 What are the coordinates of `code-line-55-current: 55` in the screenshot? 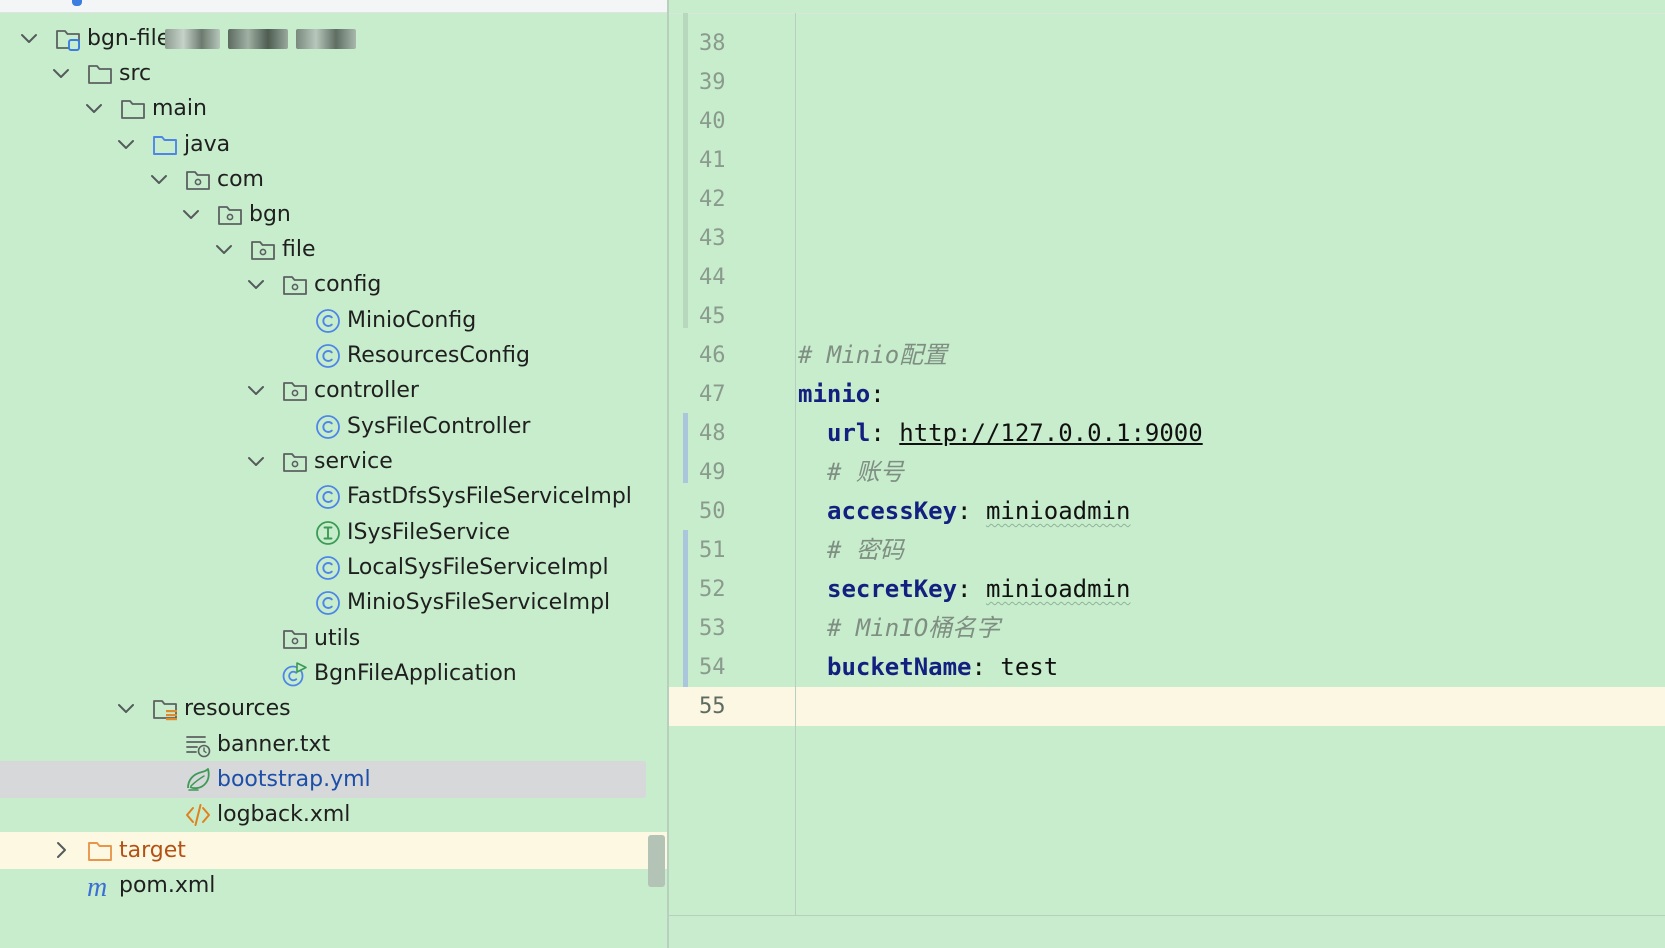 It's located at (1167, 706).